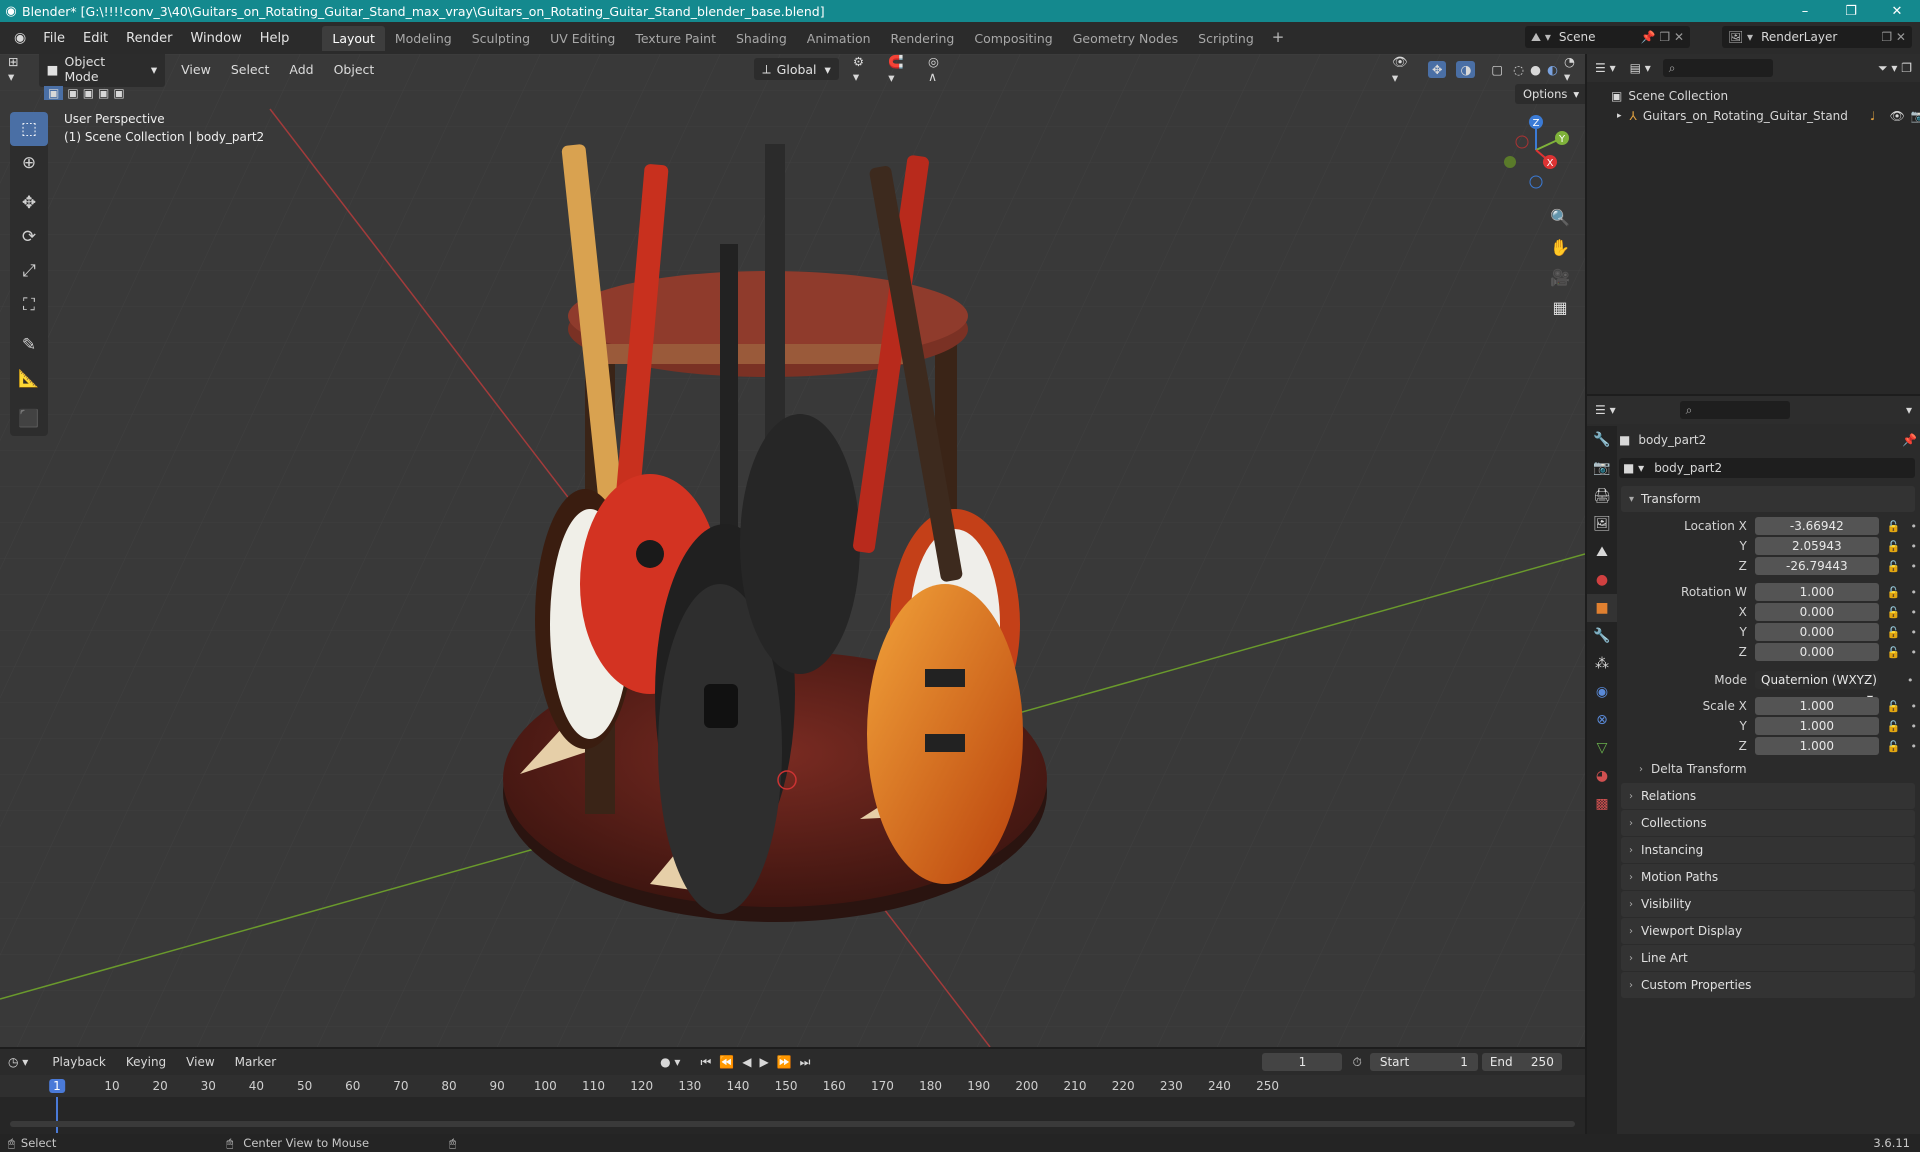 The image size is (1920, 1152). Describe the element at coordinates (796, 69) in the screenshot. I see `orientation-dropdown: ⟂ Global ▾` at that location.